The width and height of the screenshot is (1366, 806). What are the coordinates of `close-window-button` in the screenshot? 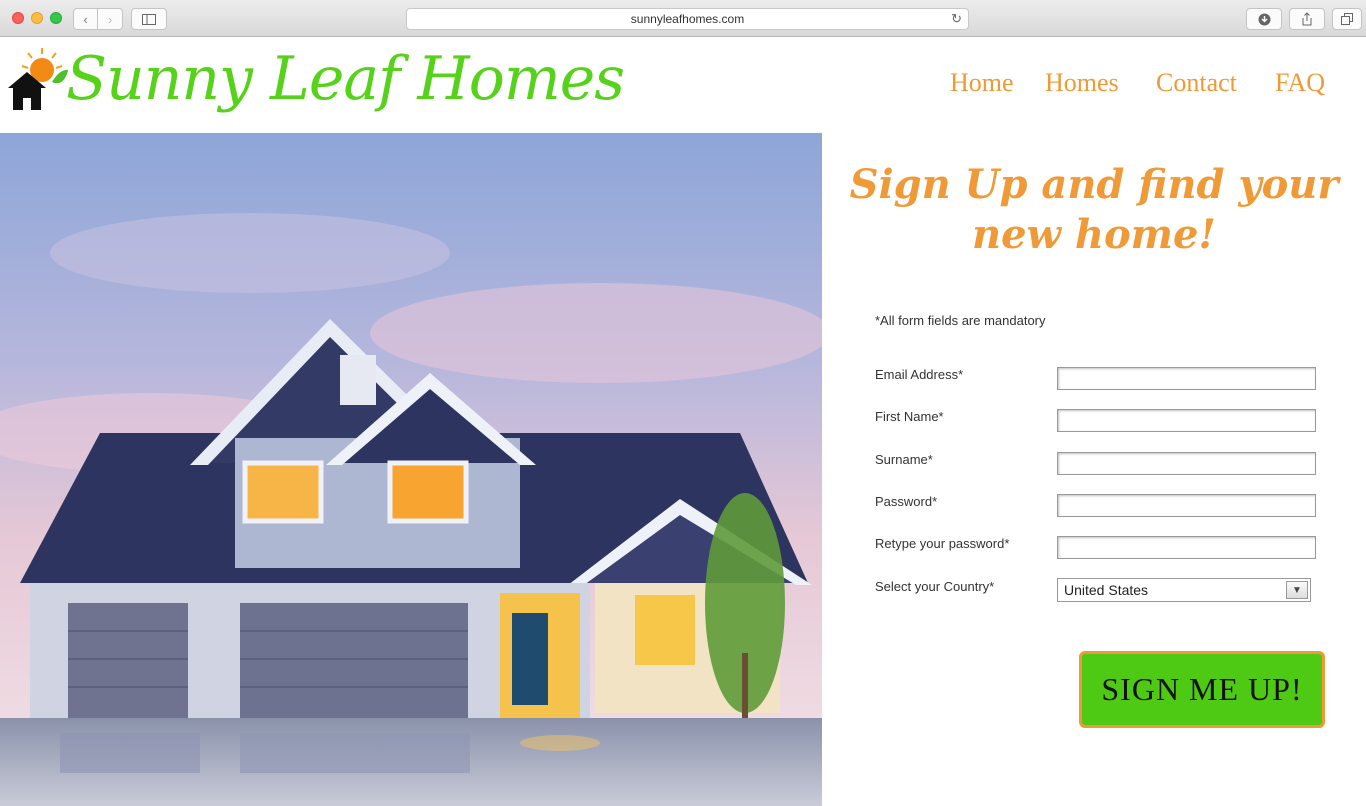 It's located at (18, 18).